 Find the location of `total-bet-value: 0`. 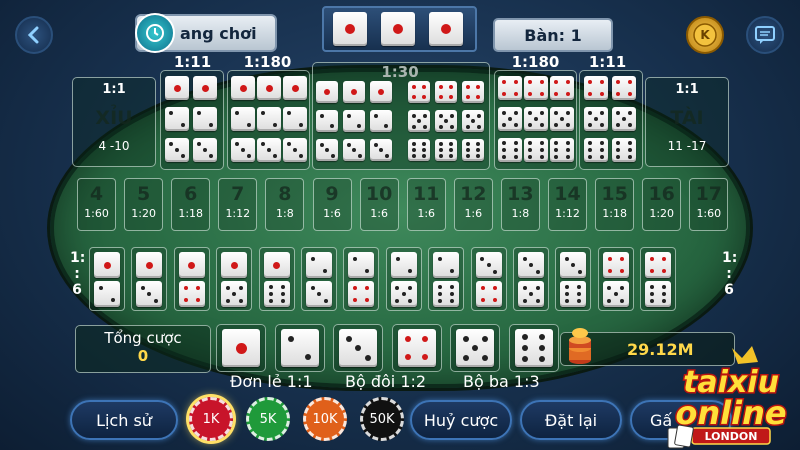

total-bet-value: 0 is located at coordinates (143, 356).